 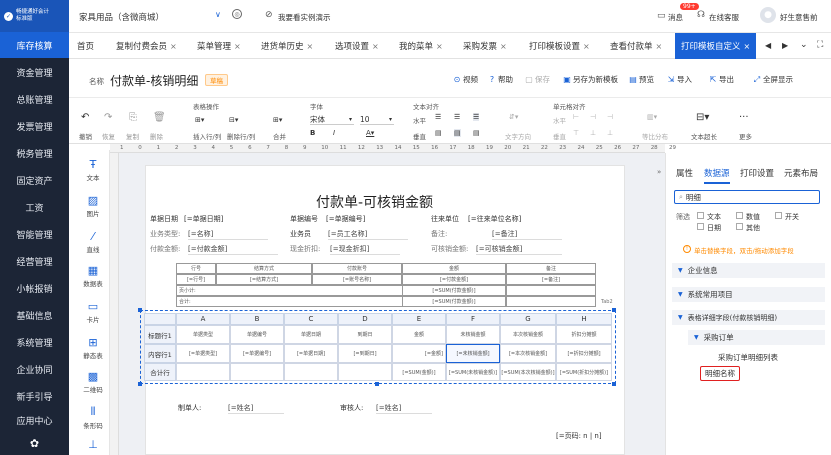 What do you see at coordinates (34, 72) in the screenshot?
I see `sidebar-item-funds: 资金管理` at bounding box center [34, 72].